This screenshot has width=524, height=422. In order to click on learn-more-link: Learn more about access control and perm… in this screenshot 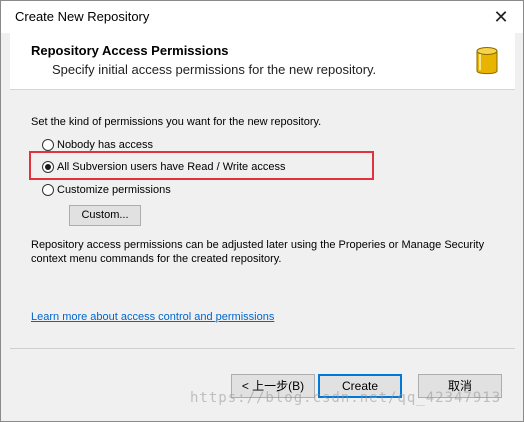, I will do `click(152, 317)`.